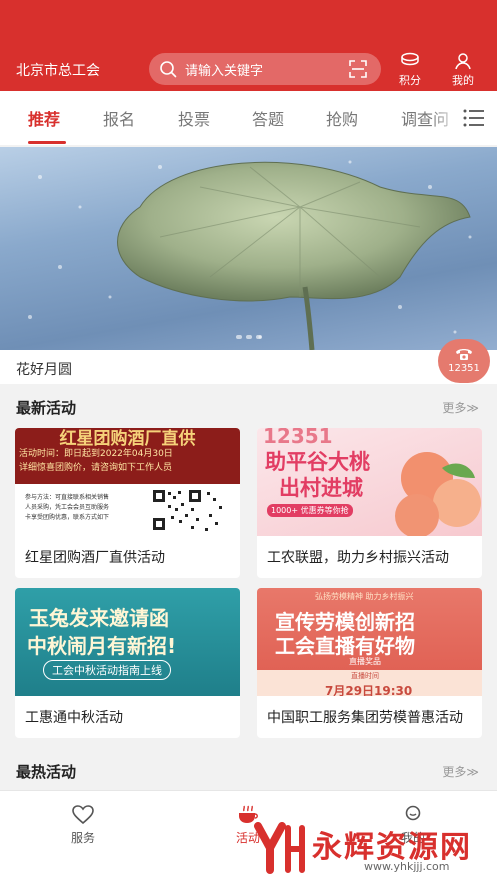 The height and width of the screenshot is (883, 497). Describe the element at coordinates (365, 718) in the screenshot. I see `activity-card-title: 中国职工服务集团劳模普惠活动` at that location.